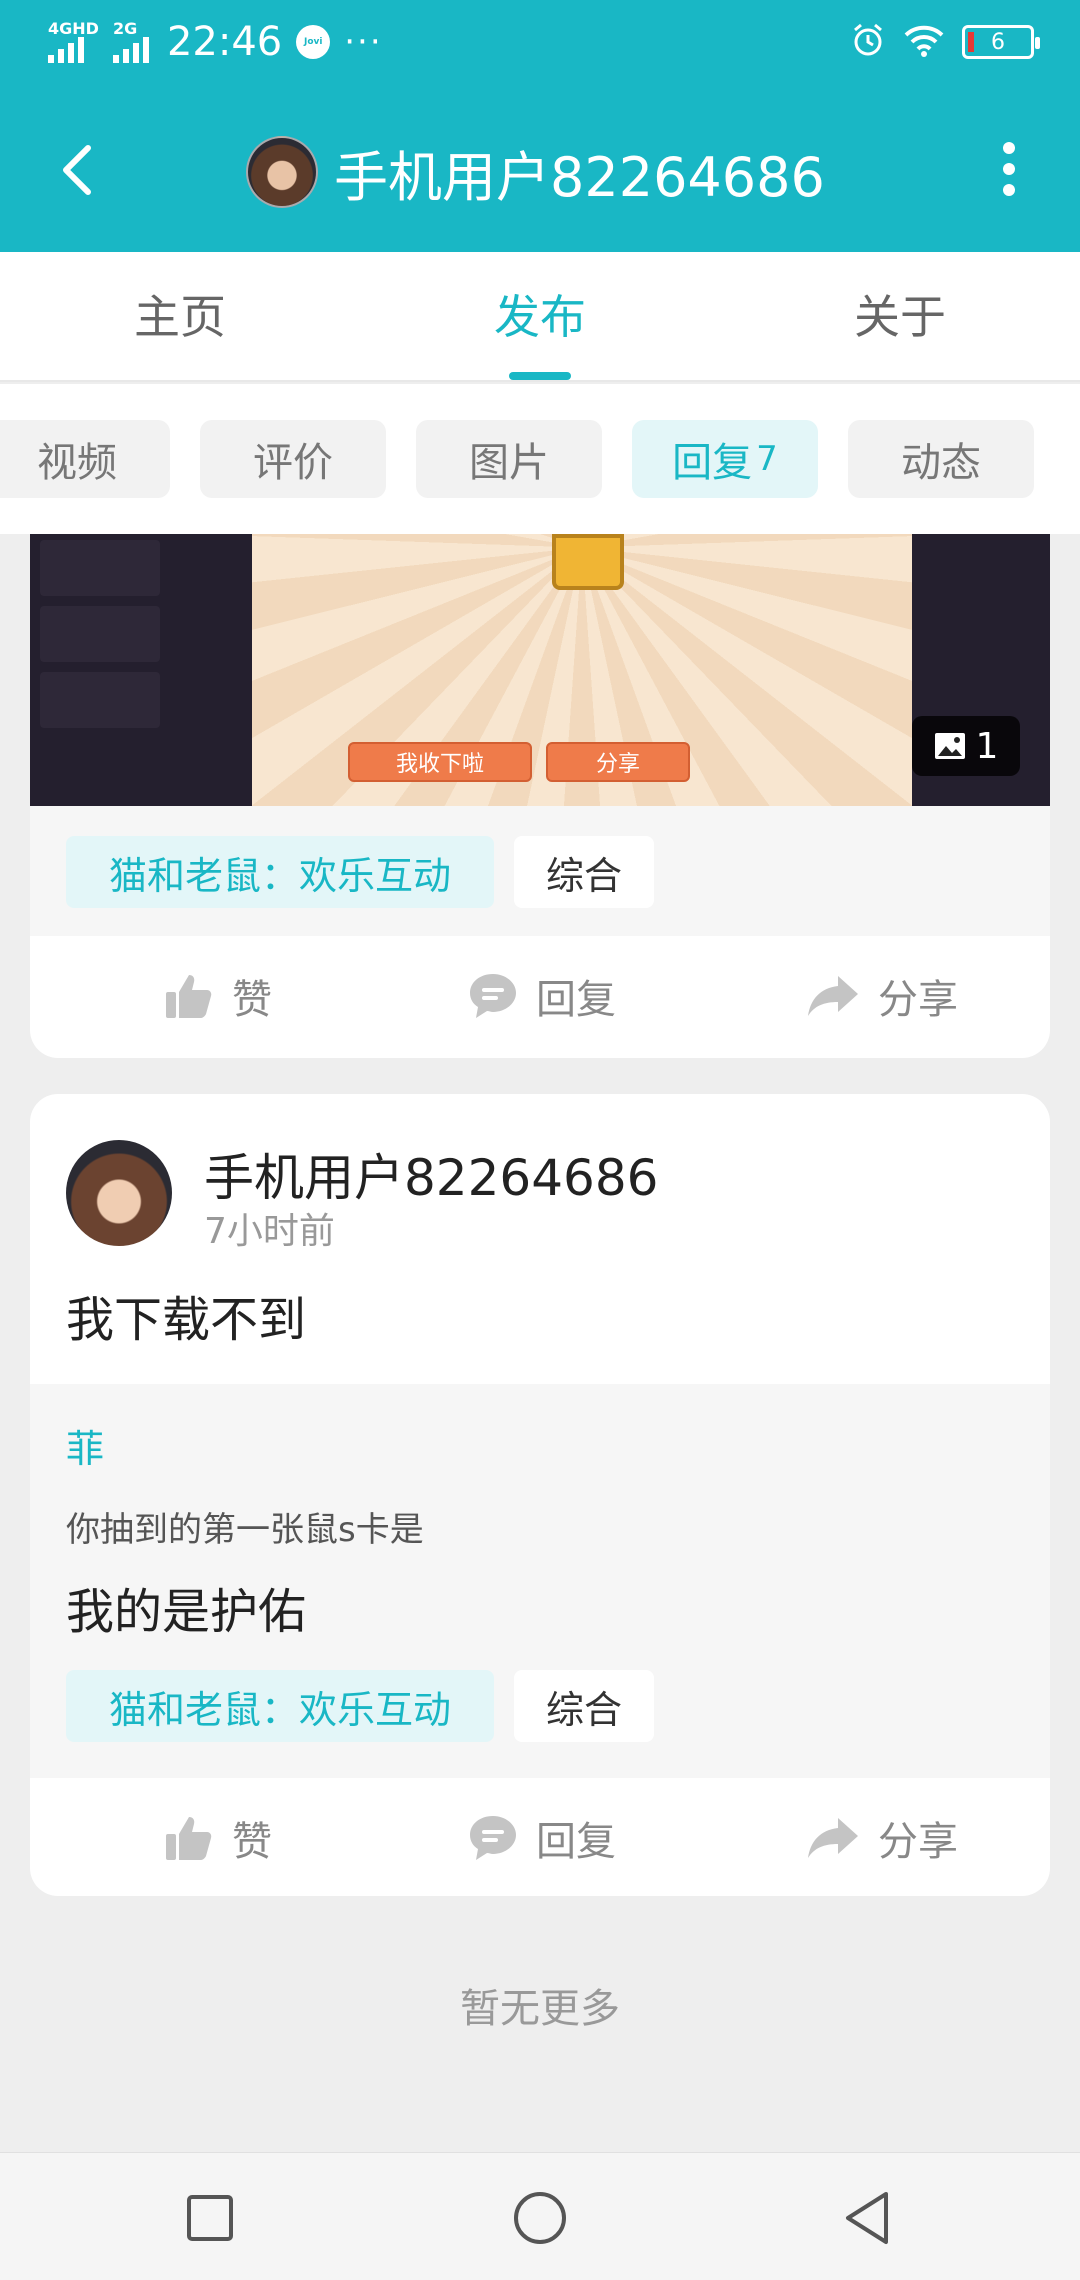 The height and width of the screenshot is (2280, 1080). What do you see at coordinates (949, 746) in the screenshot?
I see `image-icon` at bounding box center [949, 746].